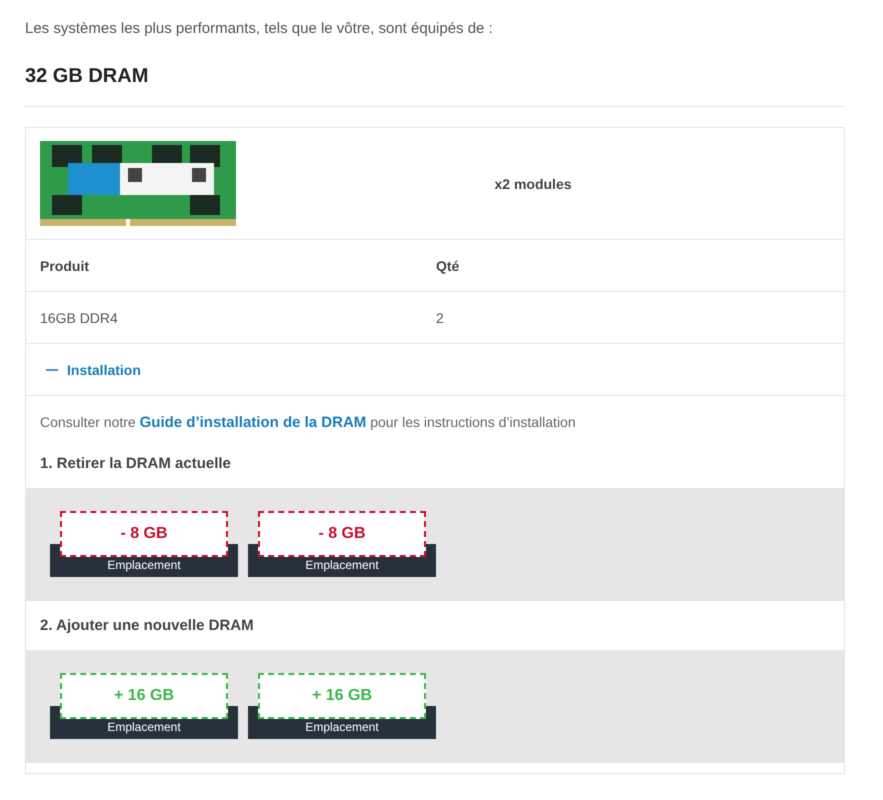 This screenshot has height=800, width=883. Describe the element at coordinates (448, 266) in the screenshot. I see `column-header: Qté` at that location.